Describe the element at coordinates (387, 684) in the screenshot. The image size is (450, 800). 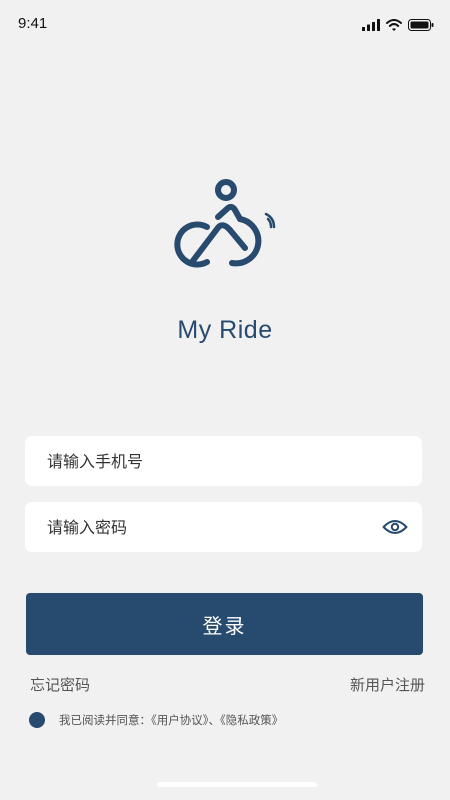
I see `register-link: 新用户注册` at that location.